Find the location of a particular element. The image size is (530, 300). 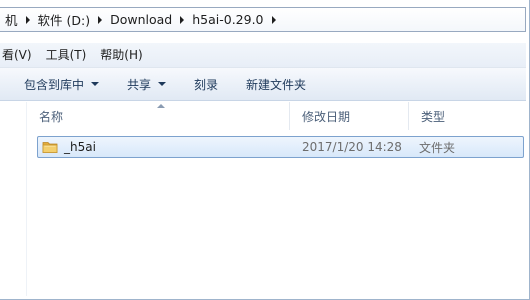

menu-view: 看(V) is located at coordinates (20, 55).